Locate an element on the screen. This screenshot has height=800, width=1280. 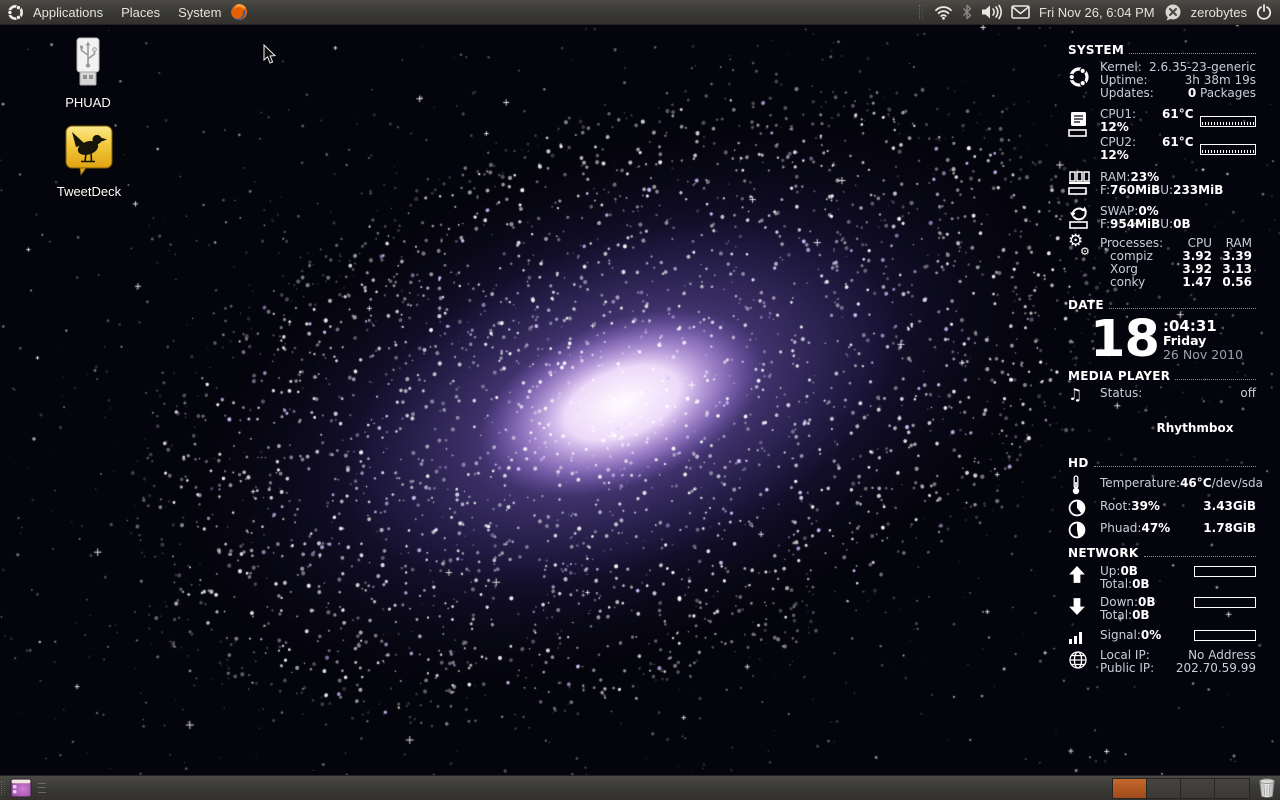
conky-section-title: NETWORK is located at coordinates (1103, 553).